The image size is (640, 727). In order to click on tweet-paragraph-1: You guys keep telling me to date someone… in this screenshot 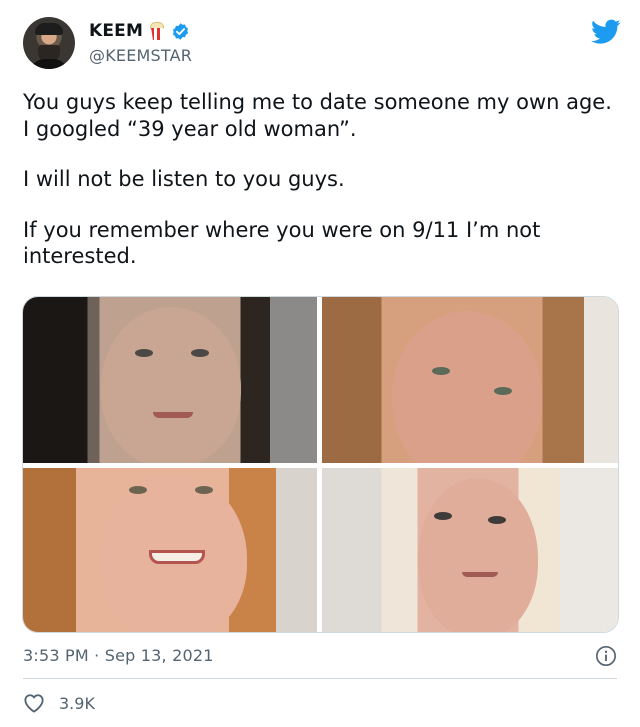, I will do `click(317, 115)`.